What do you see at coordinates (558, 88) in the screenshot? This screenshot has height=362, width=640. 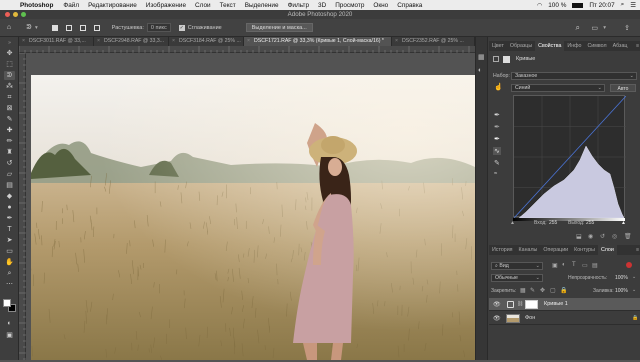 I see `channel-dropdown: Синий⌄` at bounding box center [558, 88].